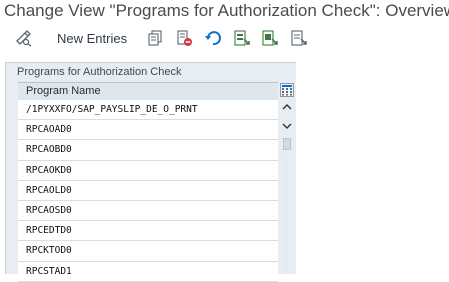 The width and height of the screenshot is (449, 282). Describe the element at coordinates (148, 130) in the screenshot. I see `table-row: RPCAOAD0` at that location.